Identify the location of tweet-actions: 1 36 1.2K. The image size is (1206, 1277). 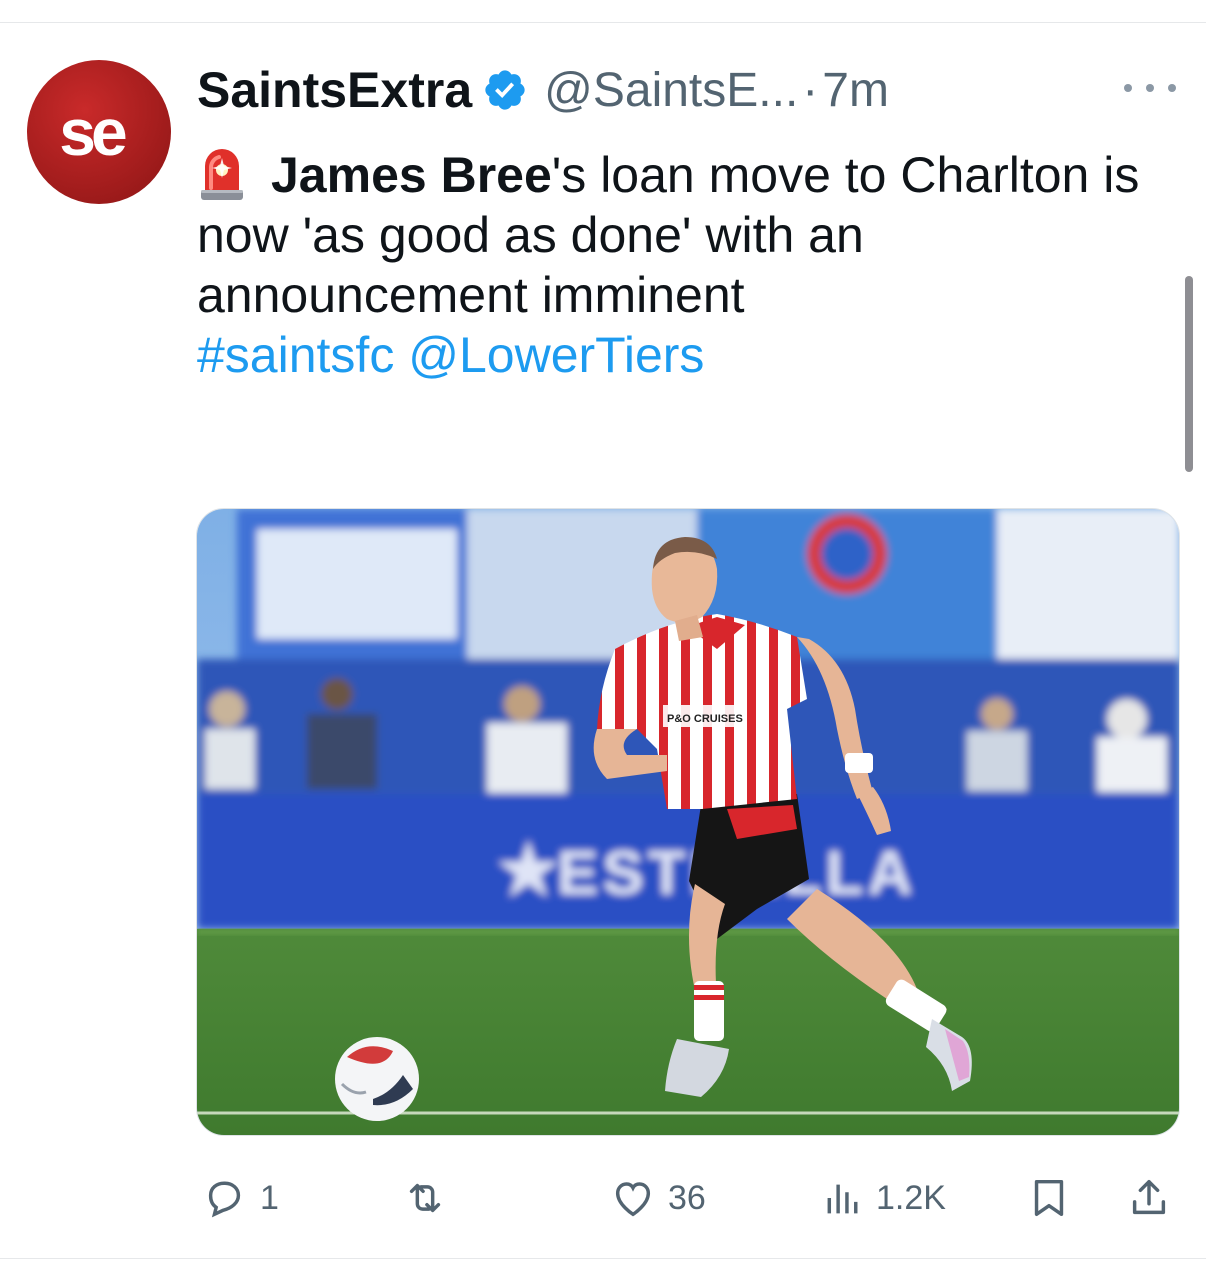
(687, 1198).